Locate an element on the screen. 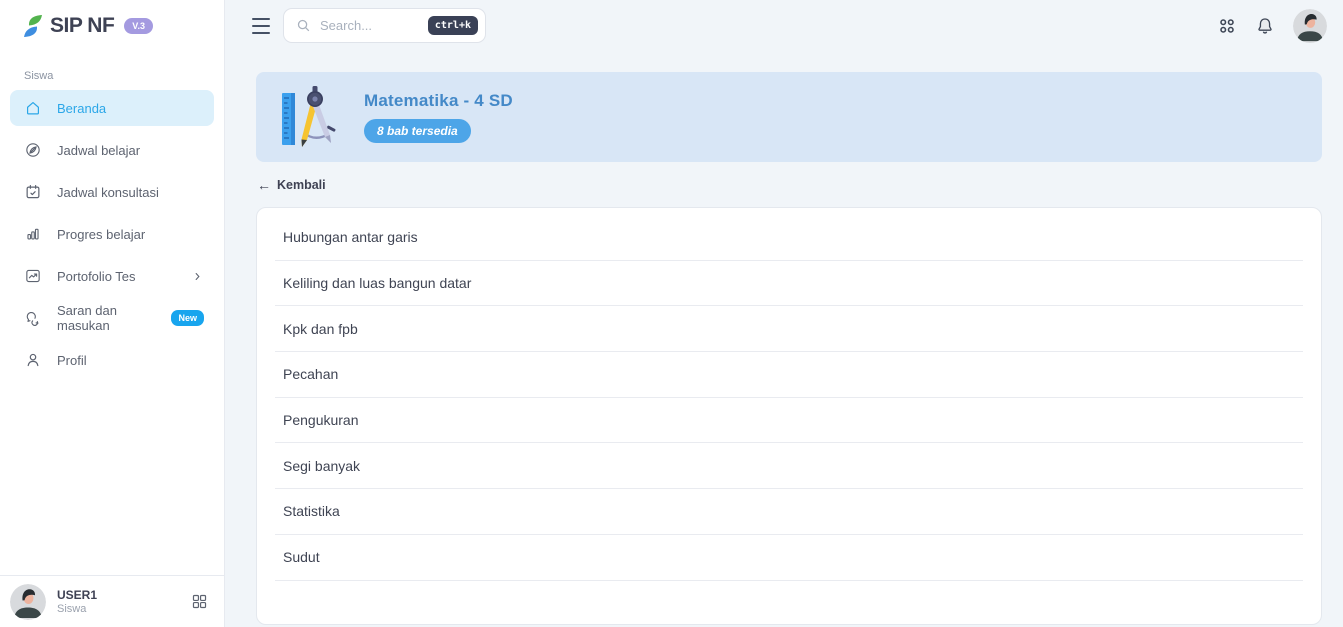 The height and width of the screenshot is (627, 1343). back-label: Kembali is located at coordinates (301, 185).